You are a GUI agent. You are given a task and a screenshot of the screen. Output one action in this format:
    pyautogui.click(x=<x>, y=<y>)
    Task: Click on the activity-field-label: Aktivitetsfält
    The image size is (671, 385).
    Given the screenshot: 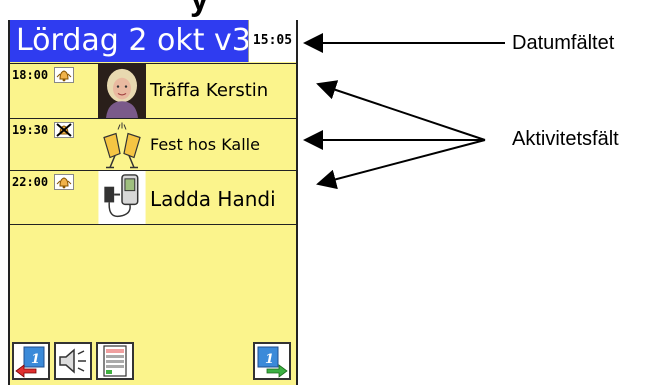 What is the action you would take?
    pyautogui.click(x=565, y=139)
    